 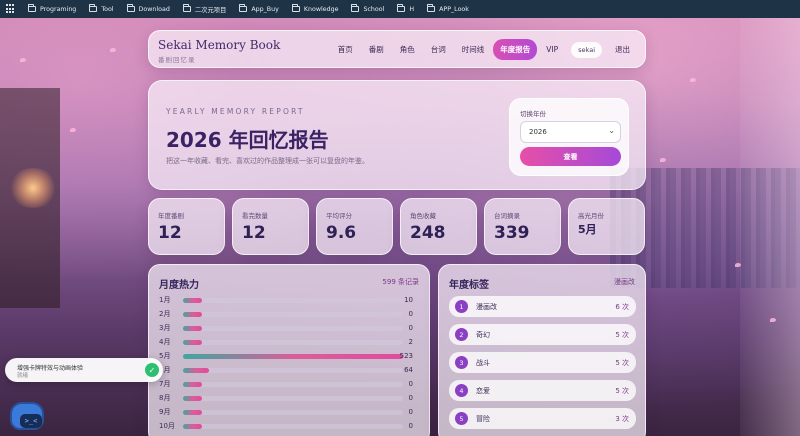 I want to click on bookmark-app-look: APP_Look, so click(x=448, y=8).